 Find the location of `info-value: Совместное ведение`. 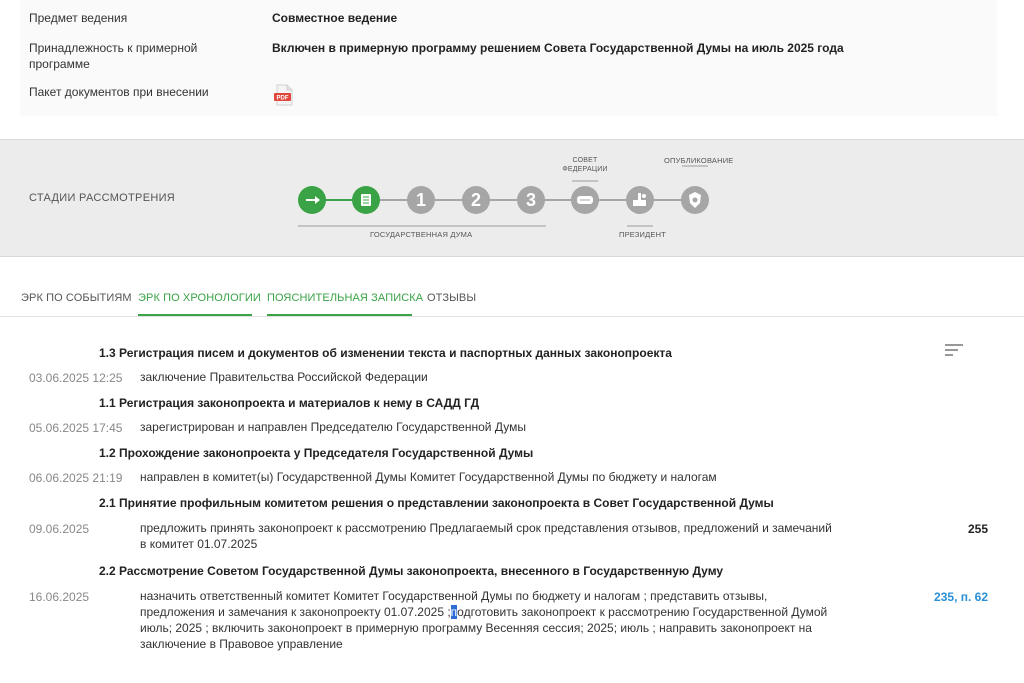

info-value: Совместное ведение is located at coordinates (335, 18).